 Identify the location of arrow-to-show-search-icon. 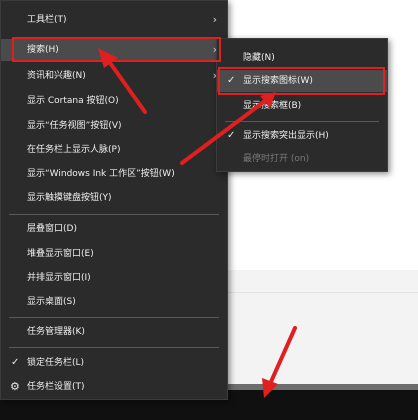
(228, 128).